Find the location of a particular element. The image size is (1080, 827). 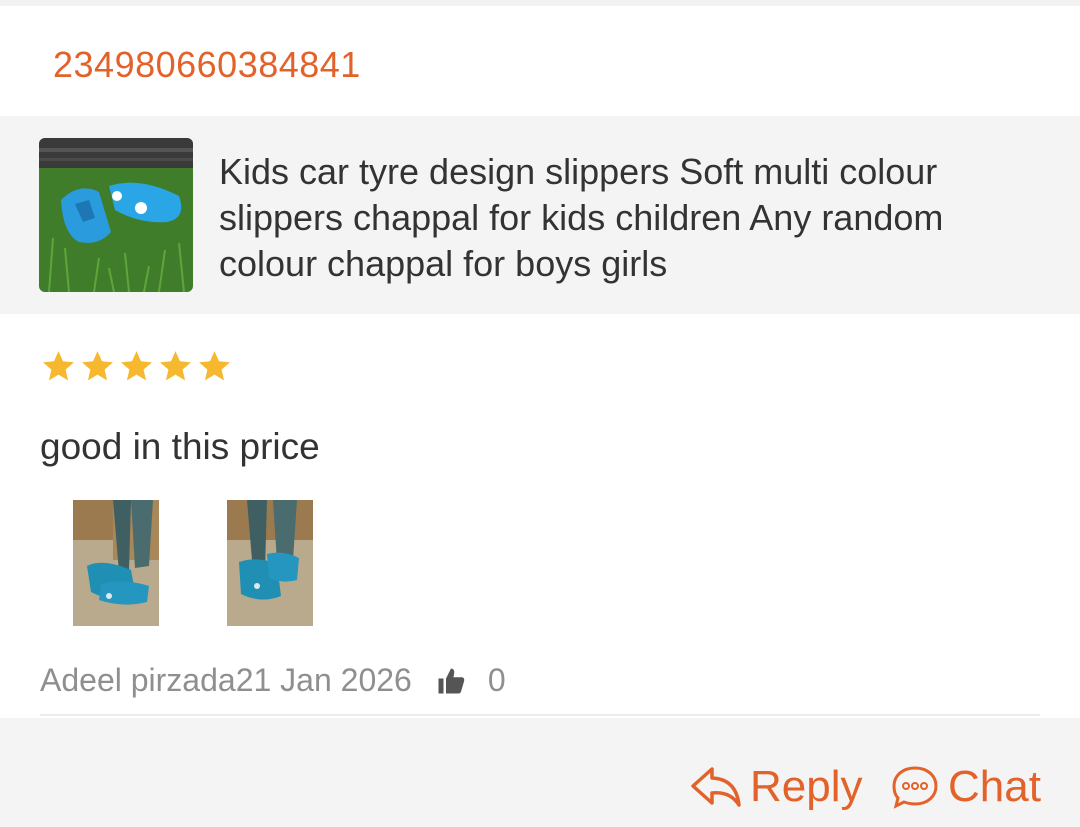

divider is located at coordinates (540, 715).